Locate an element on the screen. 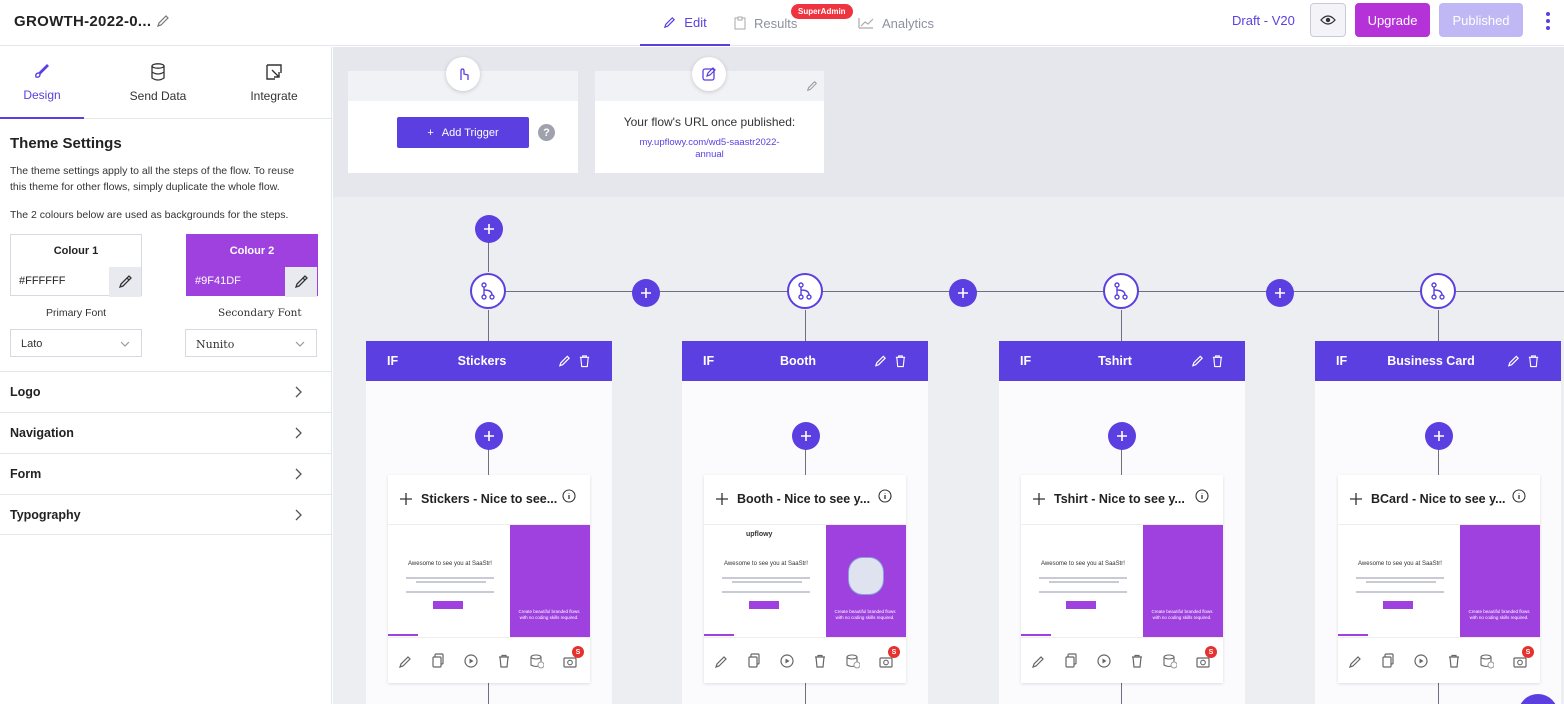 The width and height of the screenshot is (1564, 704). branch-header-stickers: IF Stickers is located at coordinates (489, 361).